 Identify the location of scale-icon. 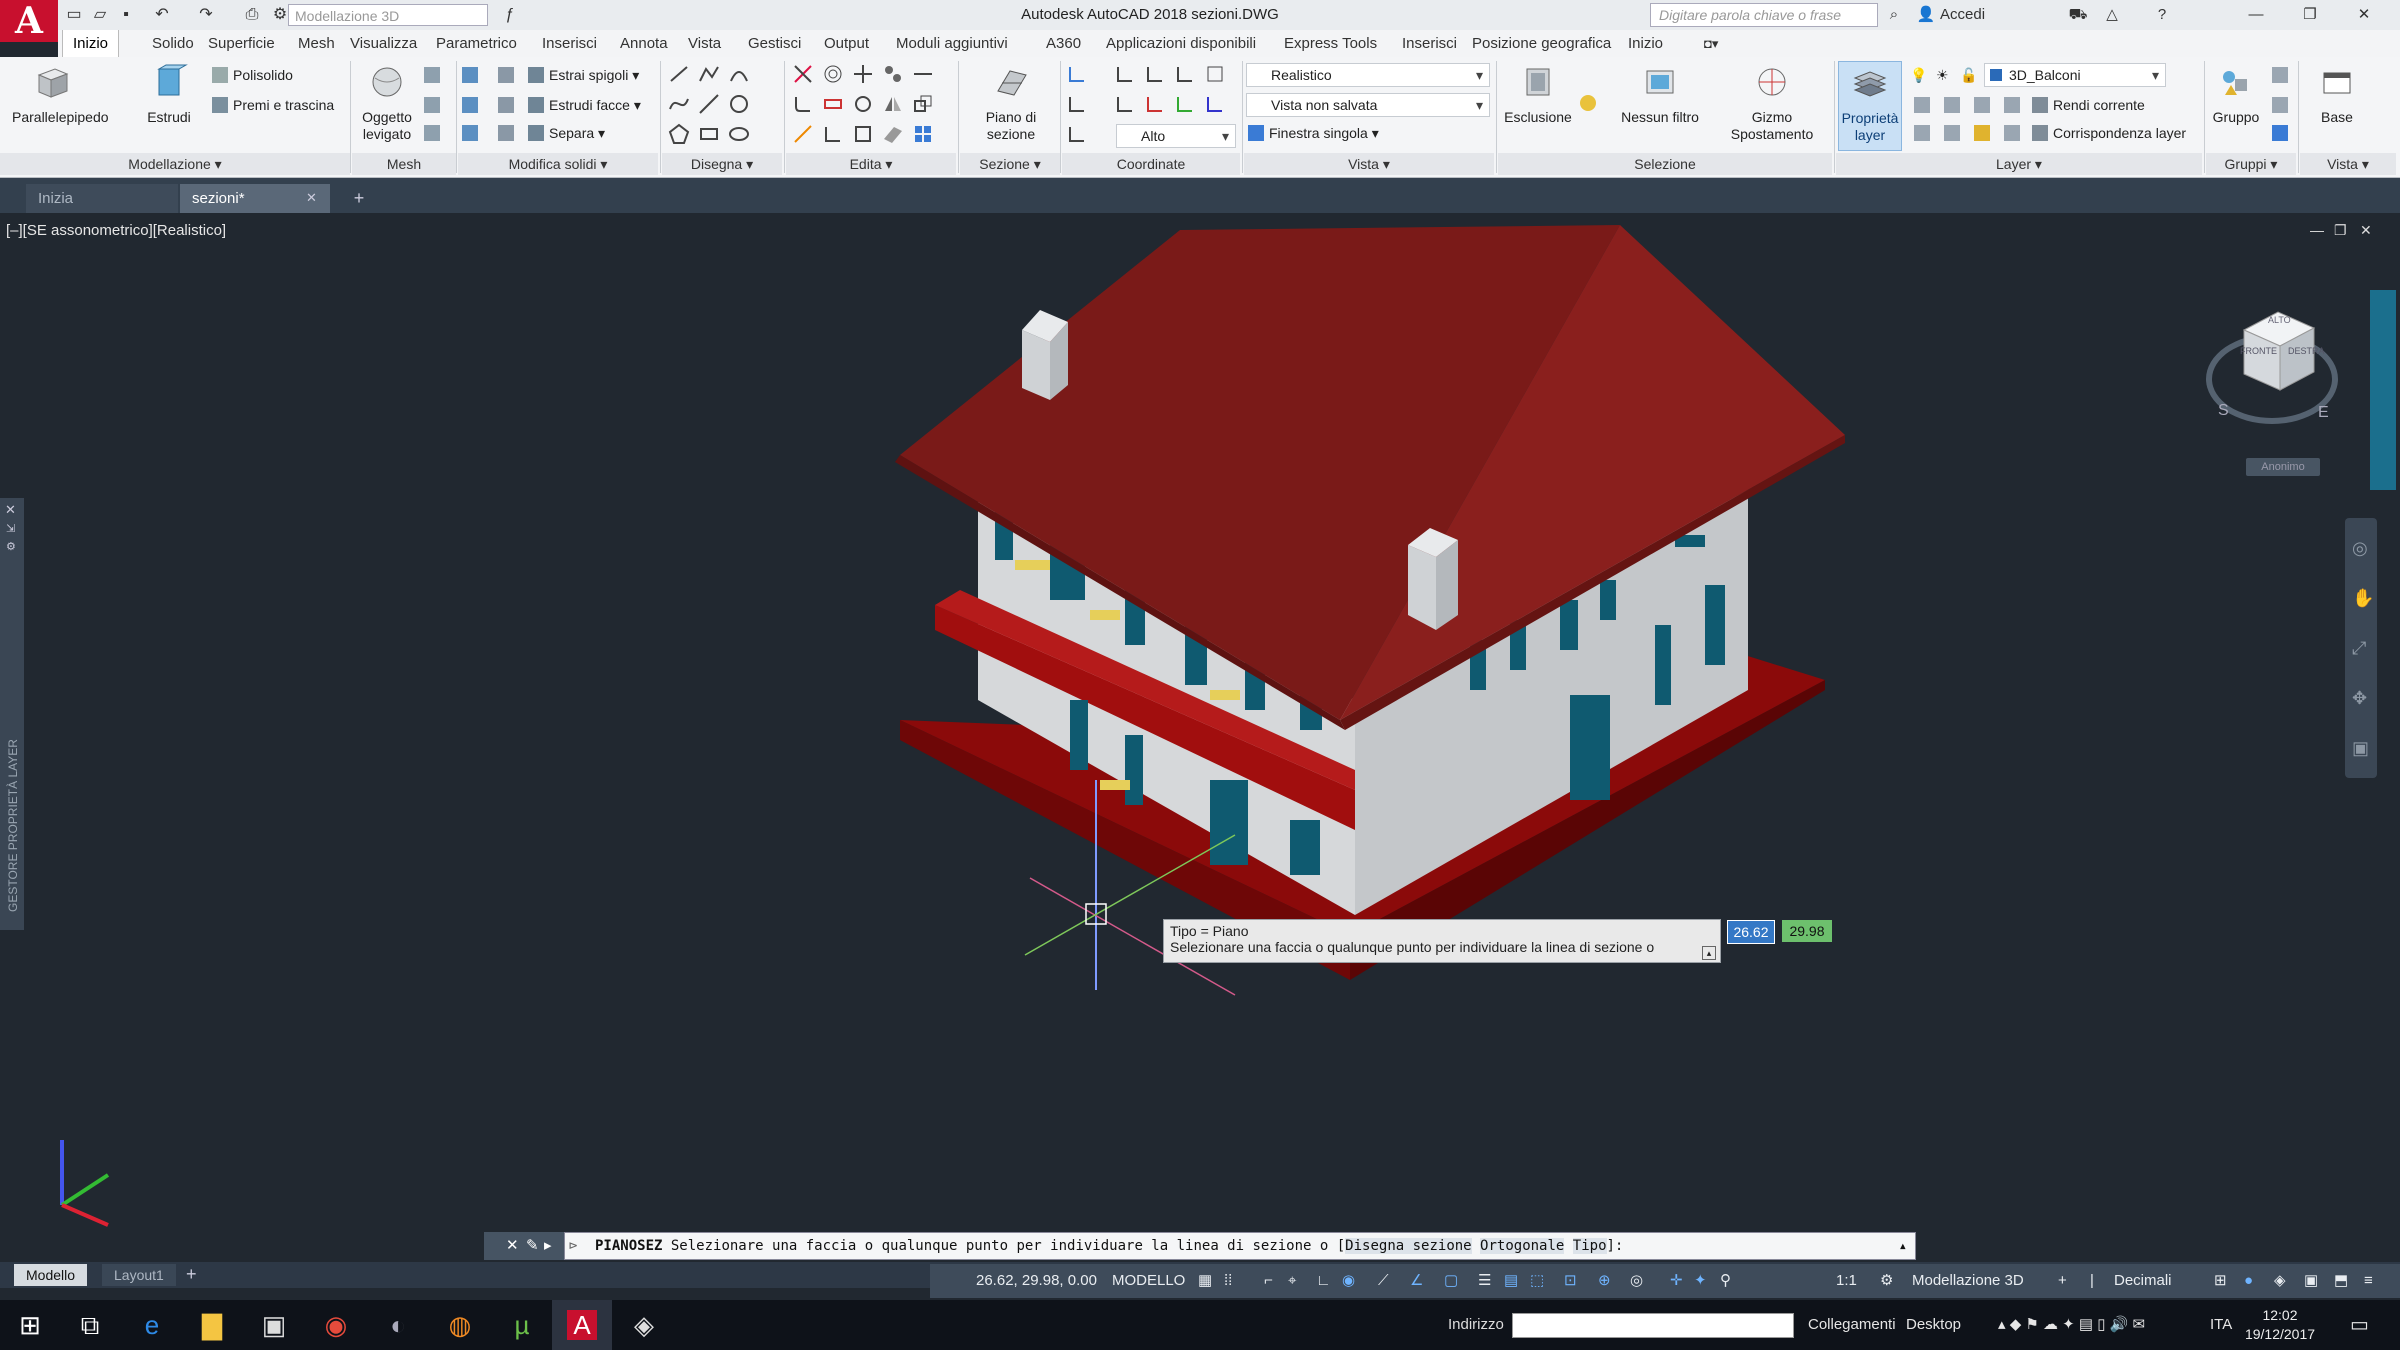
(923, 104).